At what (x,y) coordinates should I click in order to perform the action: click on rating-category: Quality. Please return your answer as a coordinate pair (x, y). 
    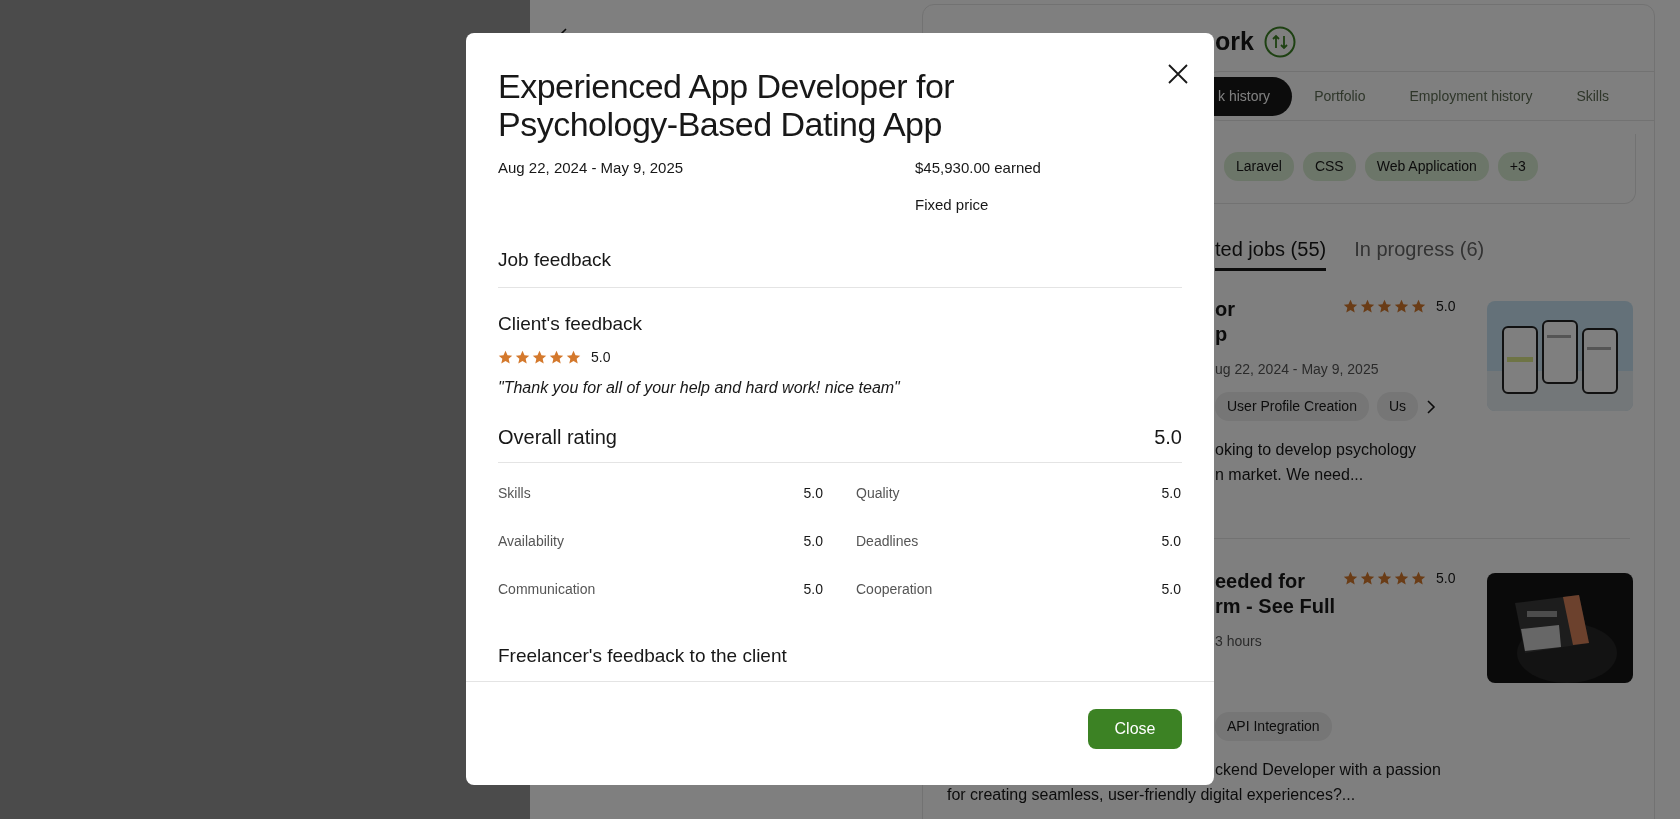
    Looking at the image, I should click on (878, 493).